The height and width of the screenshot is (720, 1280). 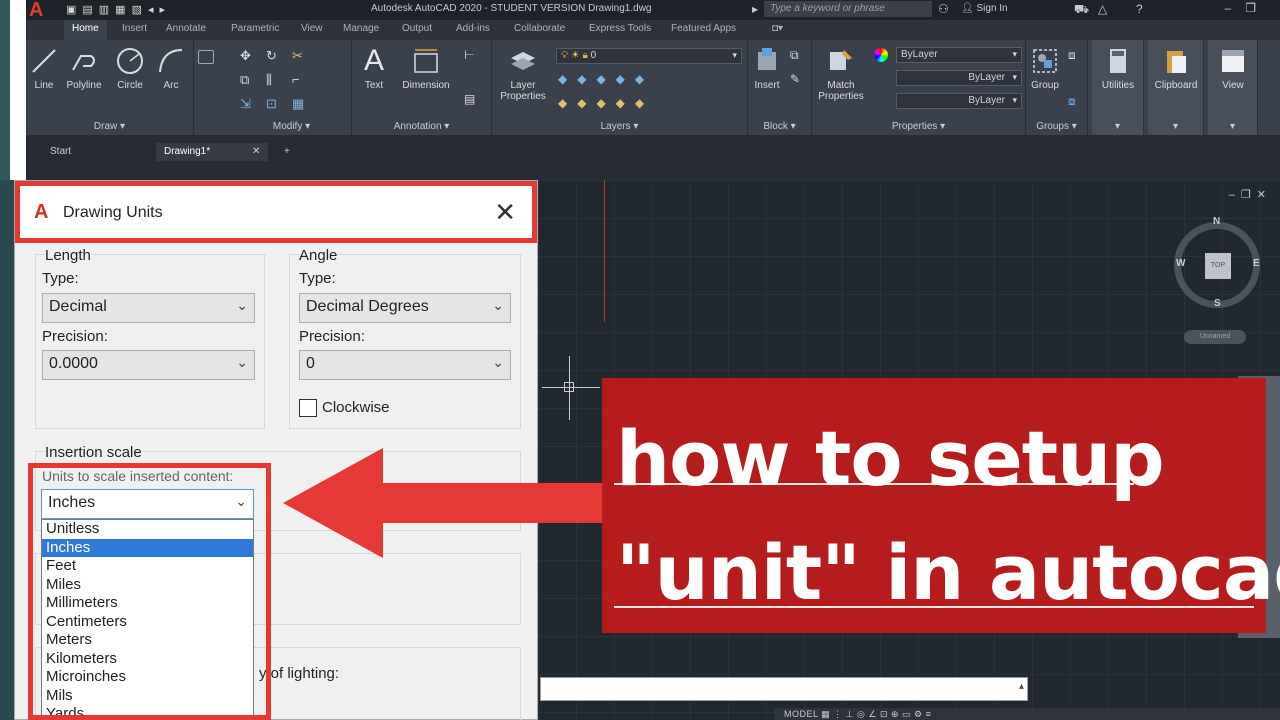 What do you see at coordinates (1076, 55) in the screenshot?
I see `ungroup-icon: ⧈` at bounding box center [1076, 55].